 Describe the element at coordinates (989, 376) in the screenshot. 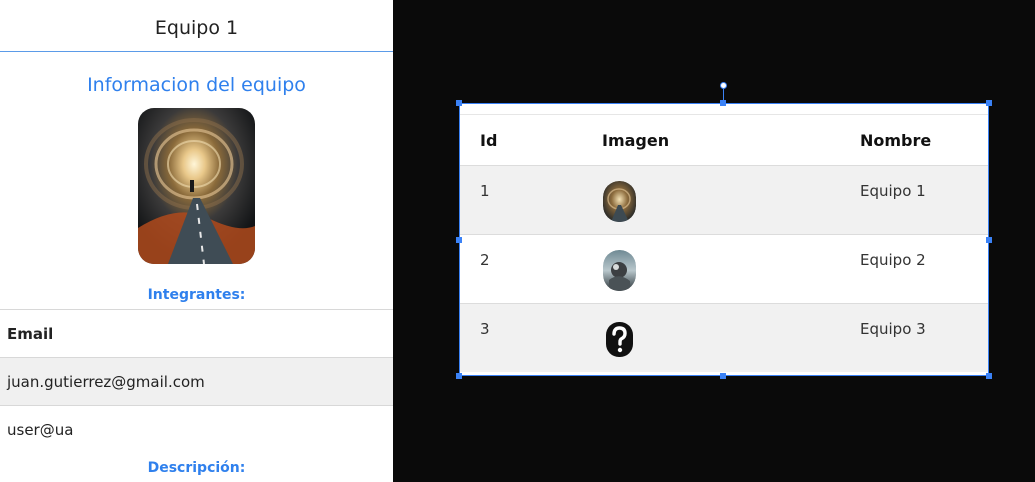

I see `resize-handle-bottom-right` at that location.